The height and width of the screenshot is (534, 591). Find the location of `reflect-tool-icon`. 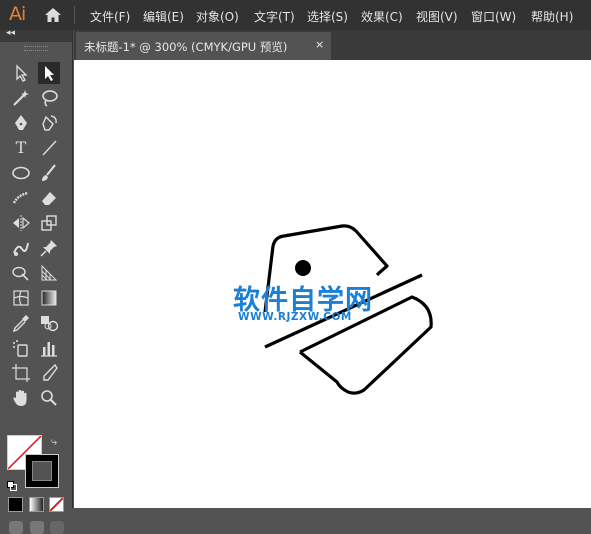

reflect-tool-icon is located at coordinates (21, 223).